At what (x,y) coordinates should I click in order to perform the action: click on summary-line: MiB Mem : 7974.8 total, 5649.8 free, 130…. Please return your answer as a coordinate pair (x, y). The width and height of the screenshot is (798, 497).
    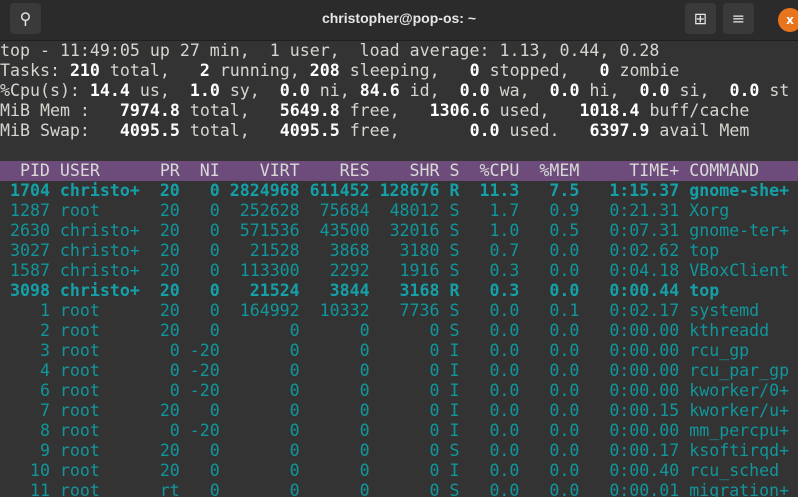
    Looking at the image, I should click on (399, 111).